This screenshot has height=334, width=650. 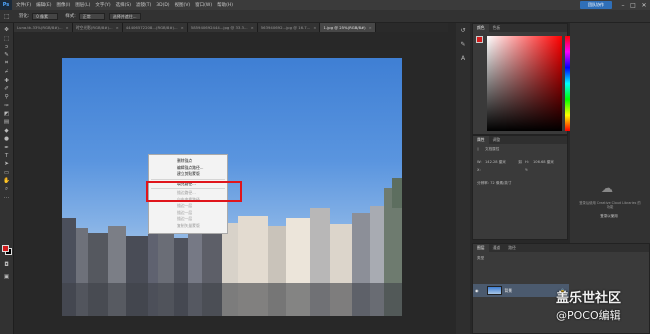 I want to click on character-icon: A, so click(x=463, y=58).